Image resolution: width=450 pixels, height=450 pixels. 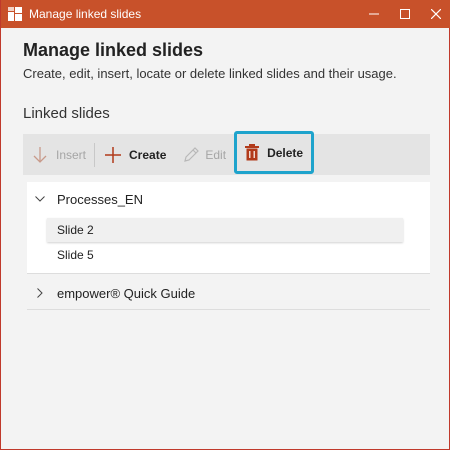 I want to click on list-item-label: Slide 2, so click(x=75, y=230).